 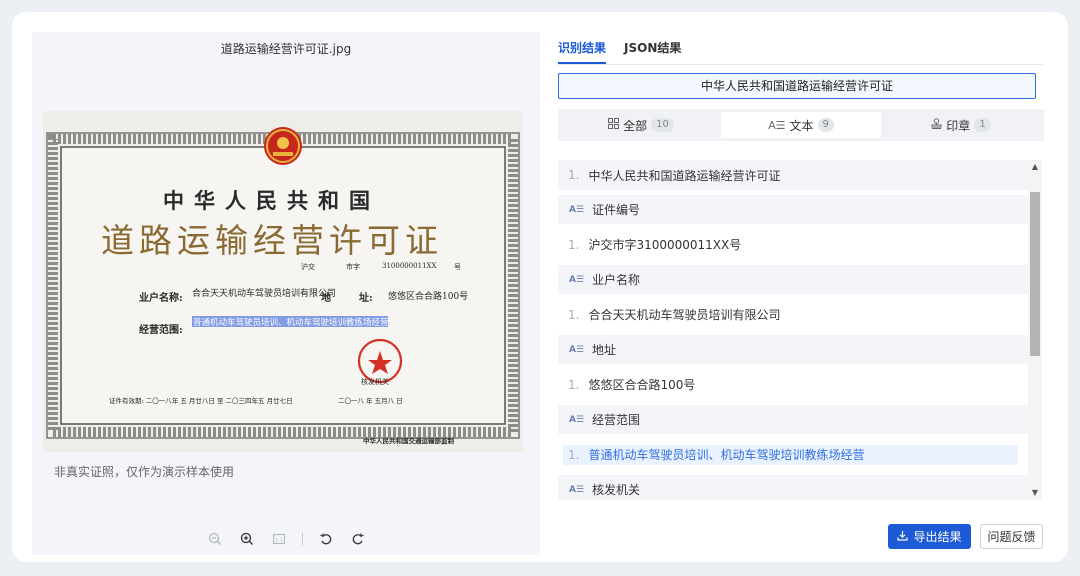 What do you see at coordinates (797, 86) in the screenshot?
I see `document-title: 中华人民共和国道路运输经营许可证` at bounding box center [797, 86].